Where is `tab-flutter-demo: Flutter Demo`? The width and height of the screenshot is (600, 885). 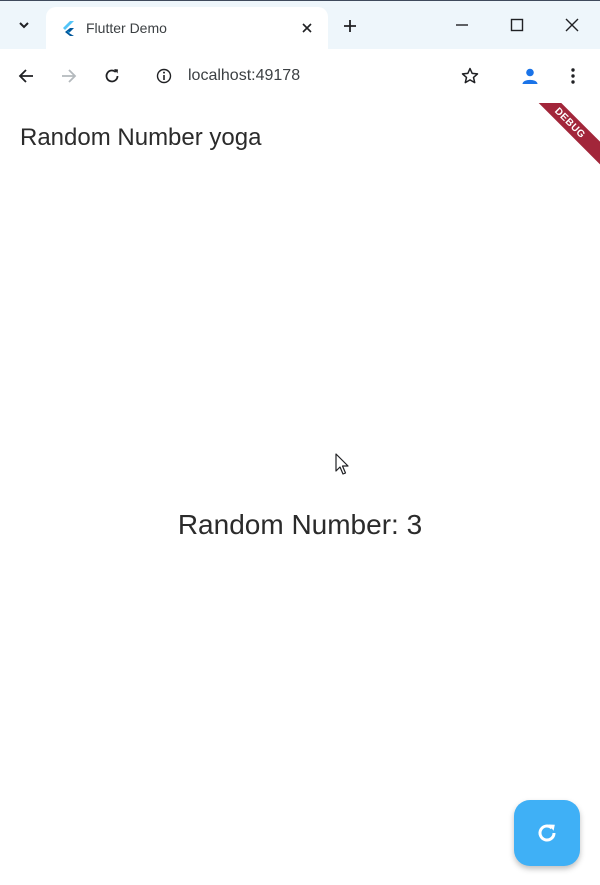 tab-flutter-demo: Flutter Demo is located at coordinates (187, 28).